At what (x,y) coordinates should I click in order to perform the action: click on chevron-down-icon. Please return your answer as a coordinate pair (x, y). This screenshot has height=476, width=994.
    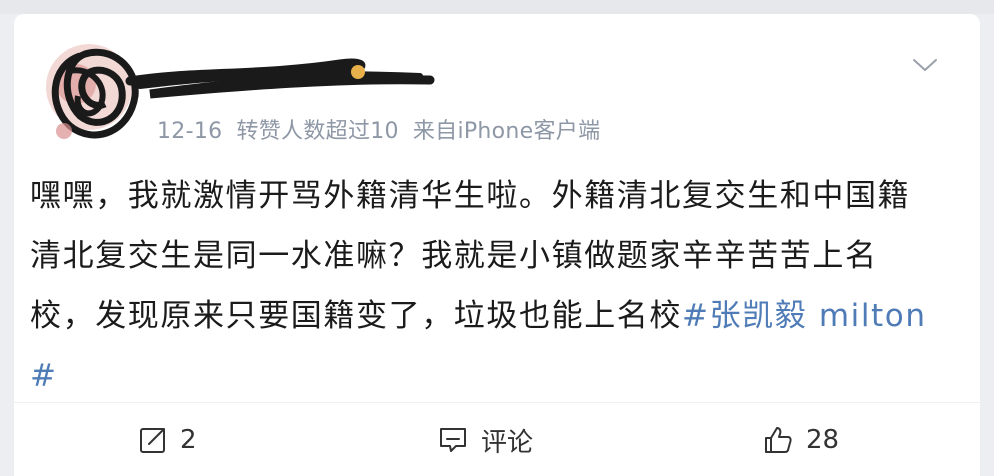
    Looking at the image, I should click on (925, 65).